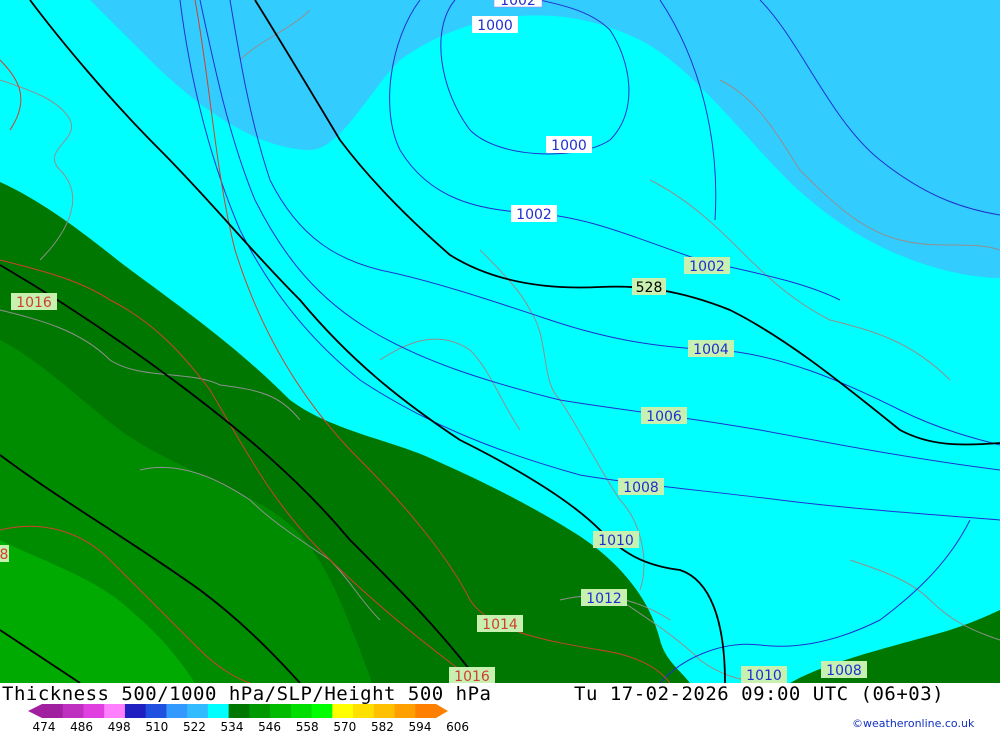 This screenshot has width=1000, height=733. I want to click on scale-swatches, so click(238, 711).